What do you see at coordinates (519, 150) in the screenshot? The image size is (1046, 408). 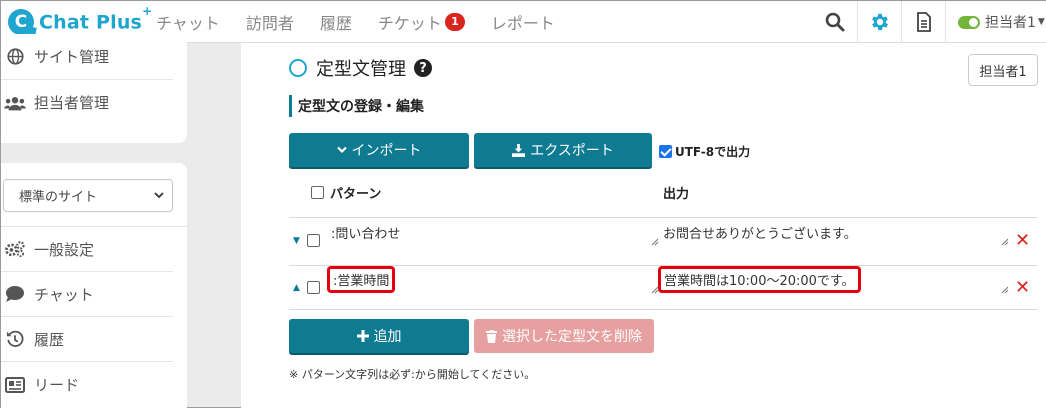 I see `download-icon` at bounding box center [519, 150].